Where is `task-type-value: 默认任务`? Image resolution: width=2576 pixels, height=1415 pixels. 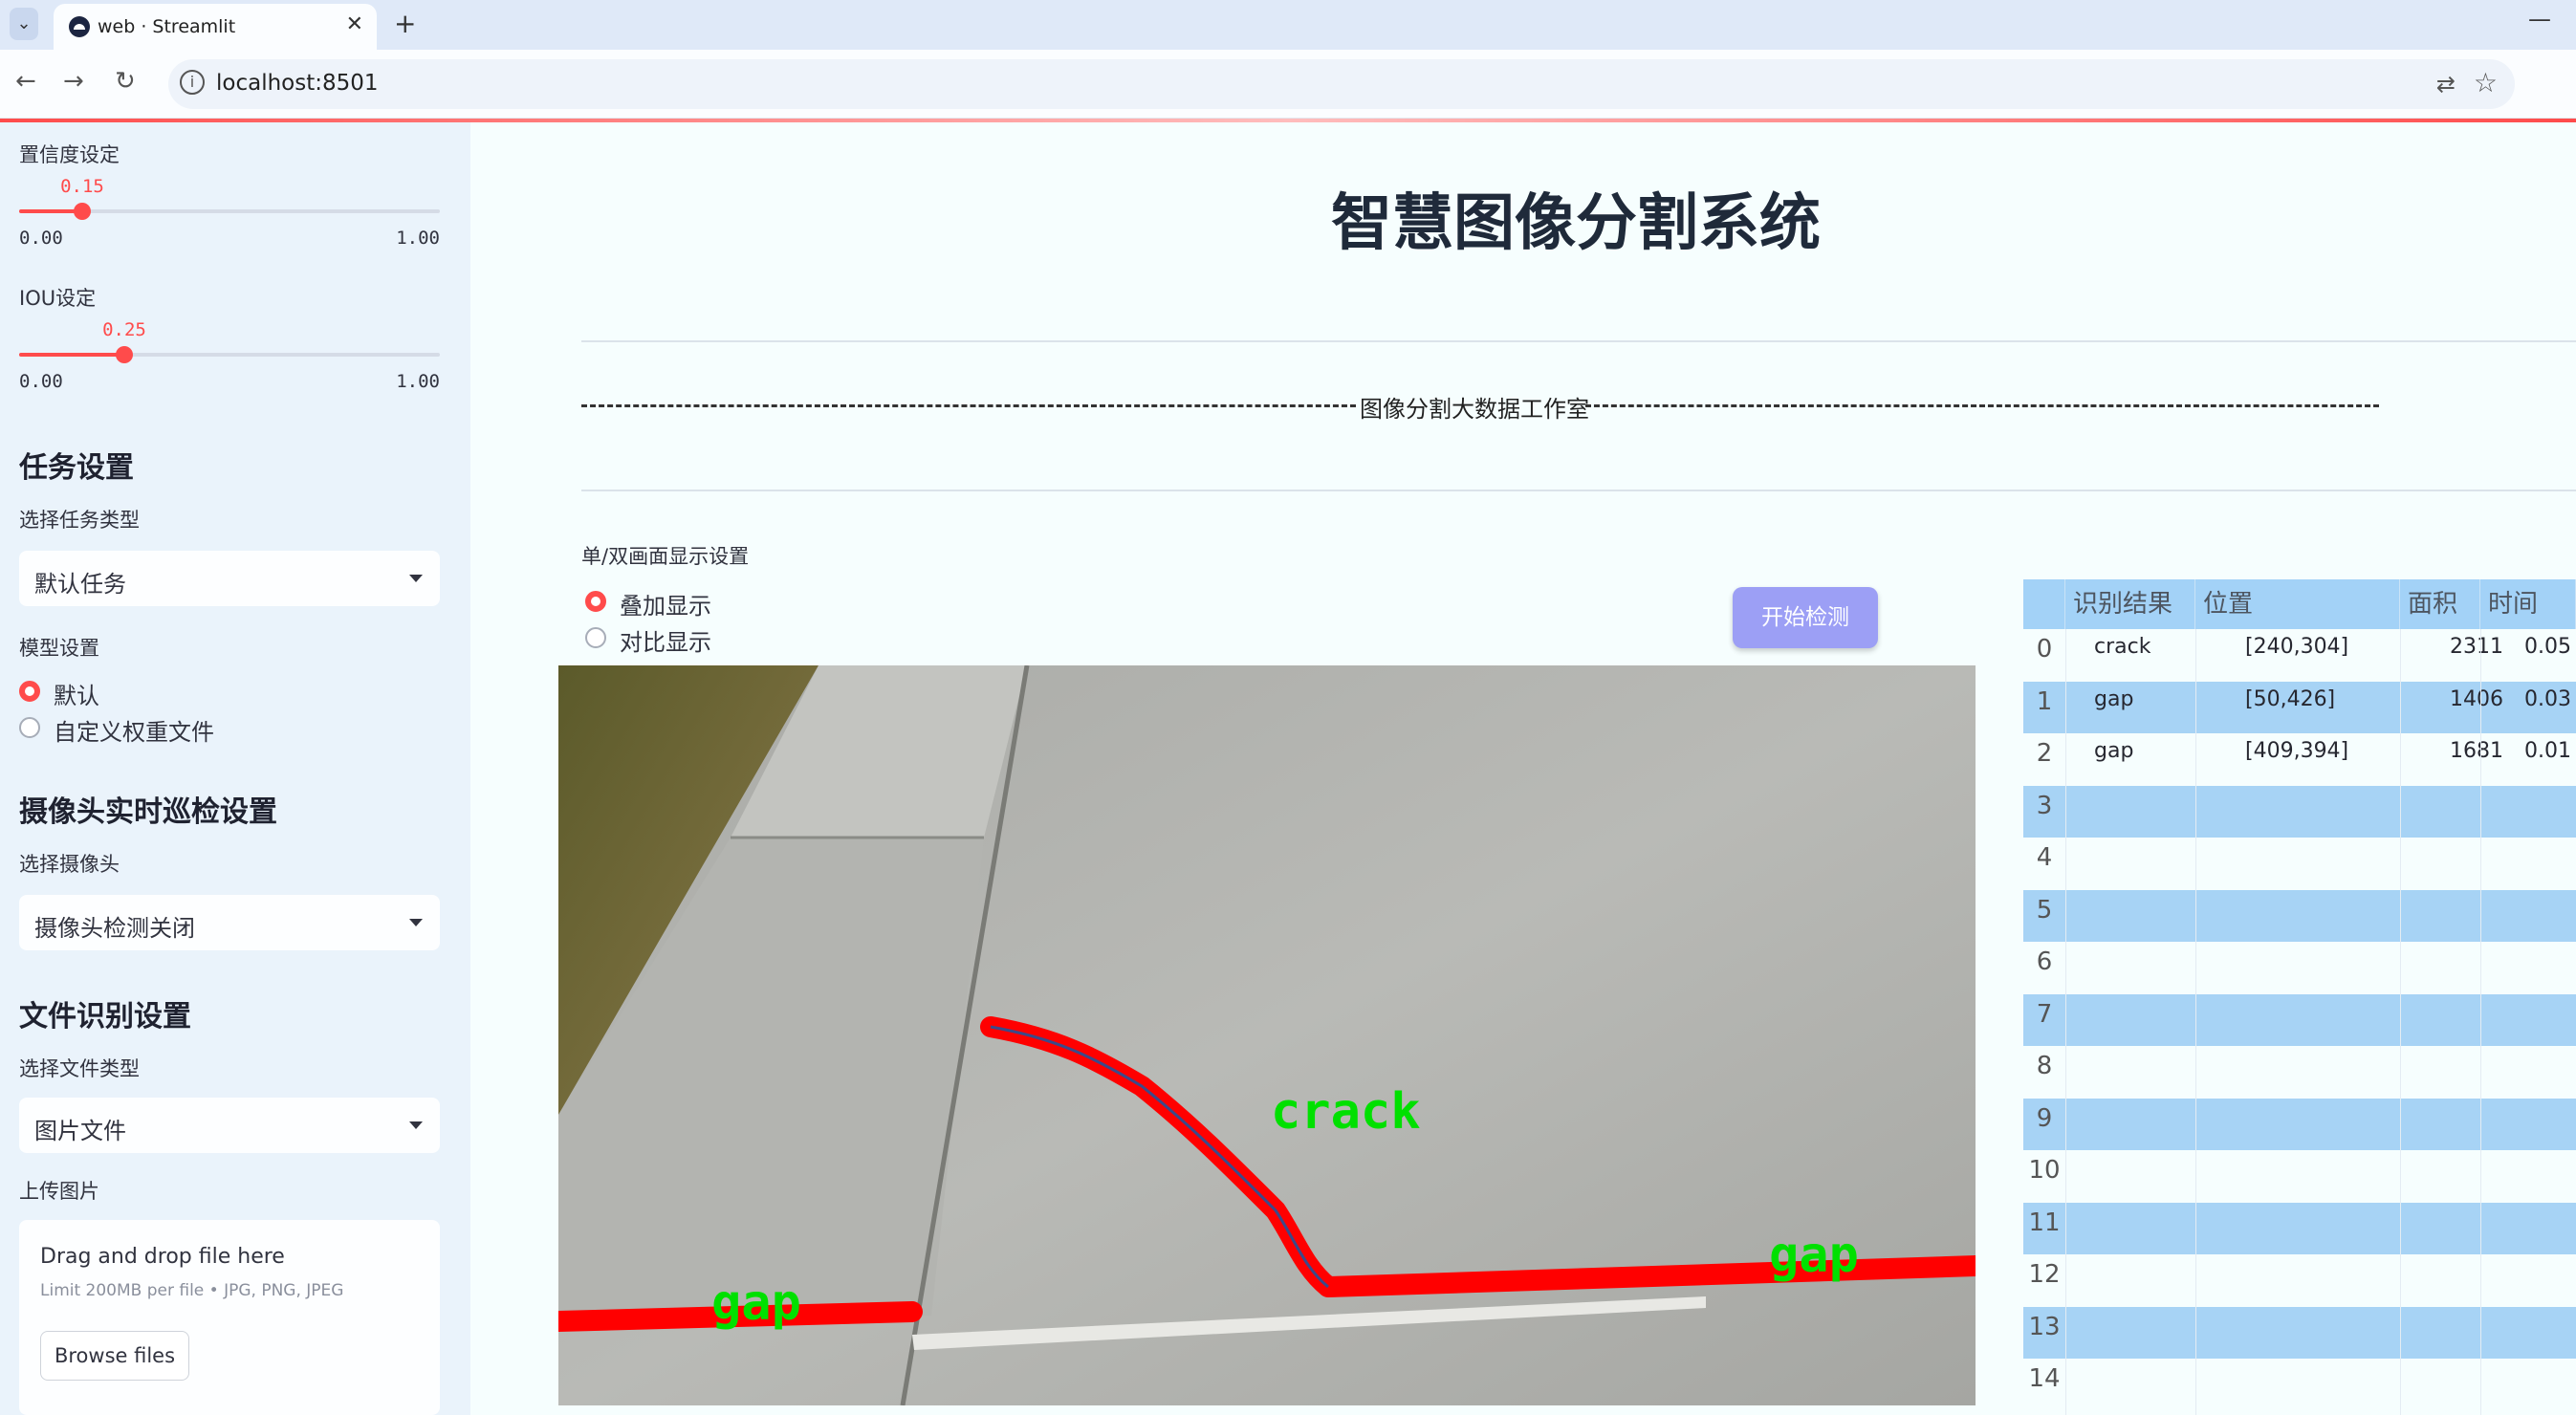 task-type-value: 默认任务 is located at coordinates (80, 584).